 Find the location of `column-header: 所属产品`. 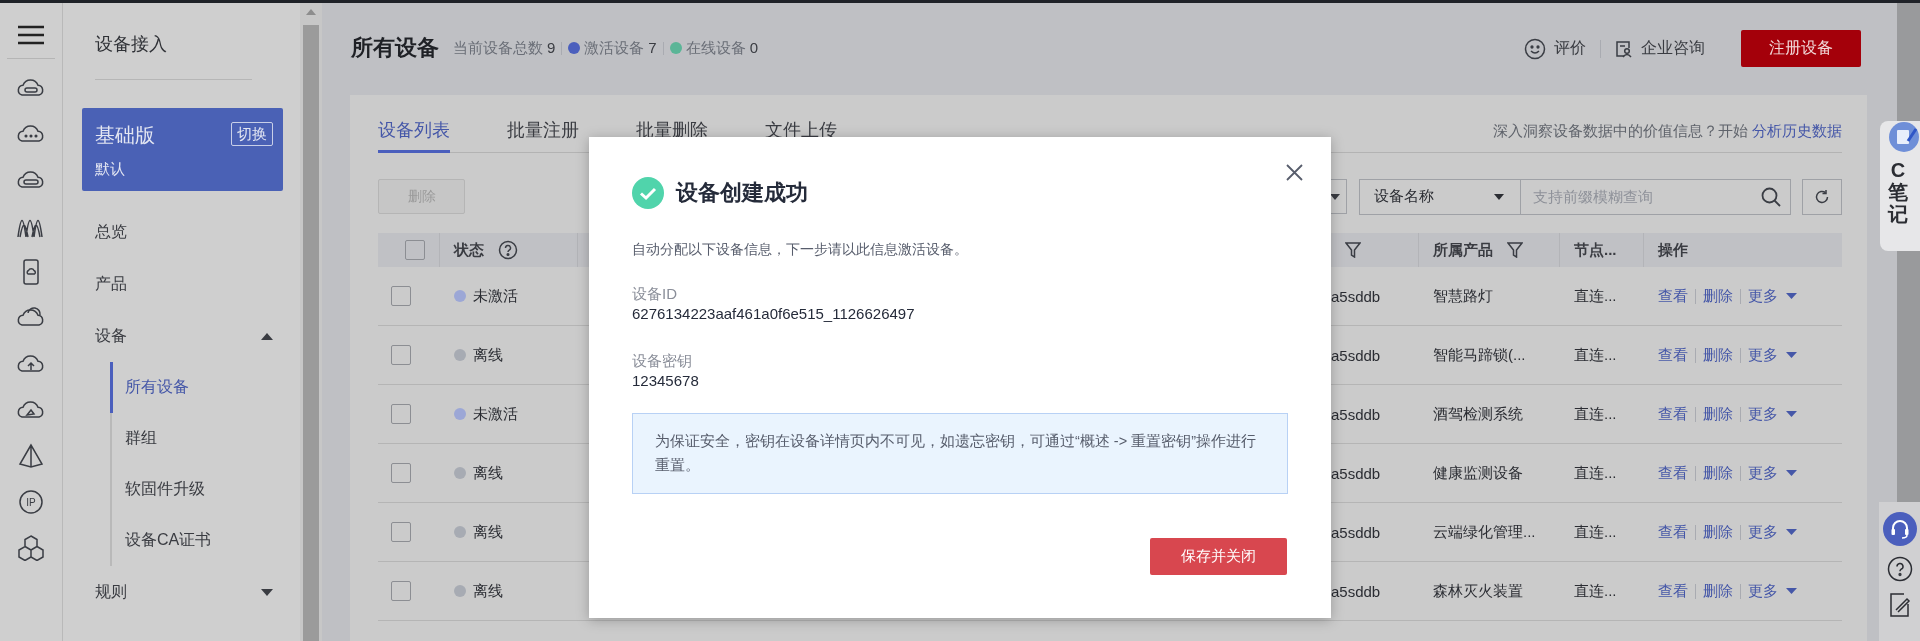

column-header: 所属产品 is located at coordinates (1463, 250).